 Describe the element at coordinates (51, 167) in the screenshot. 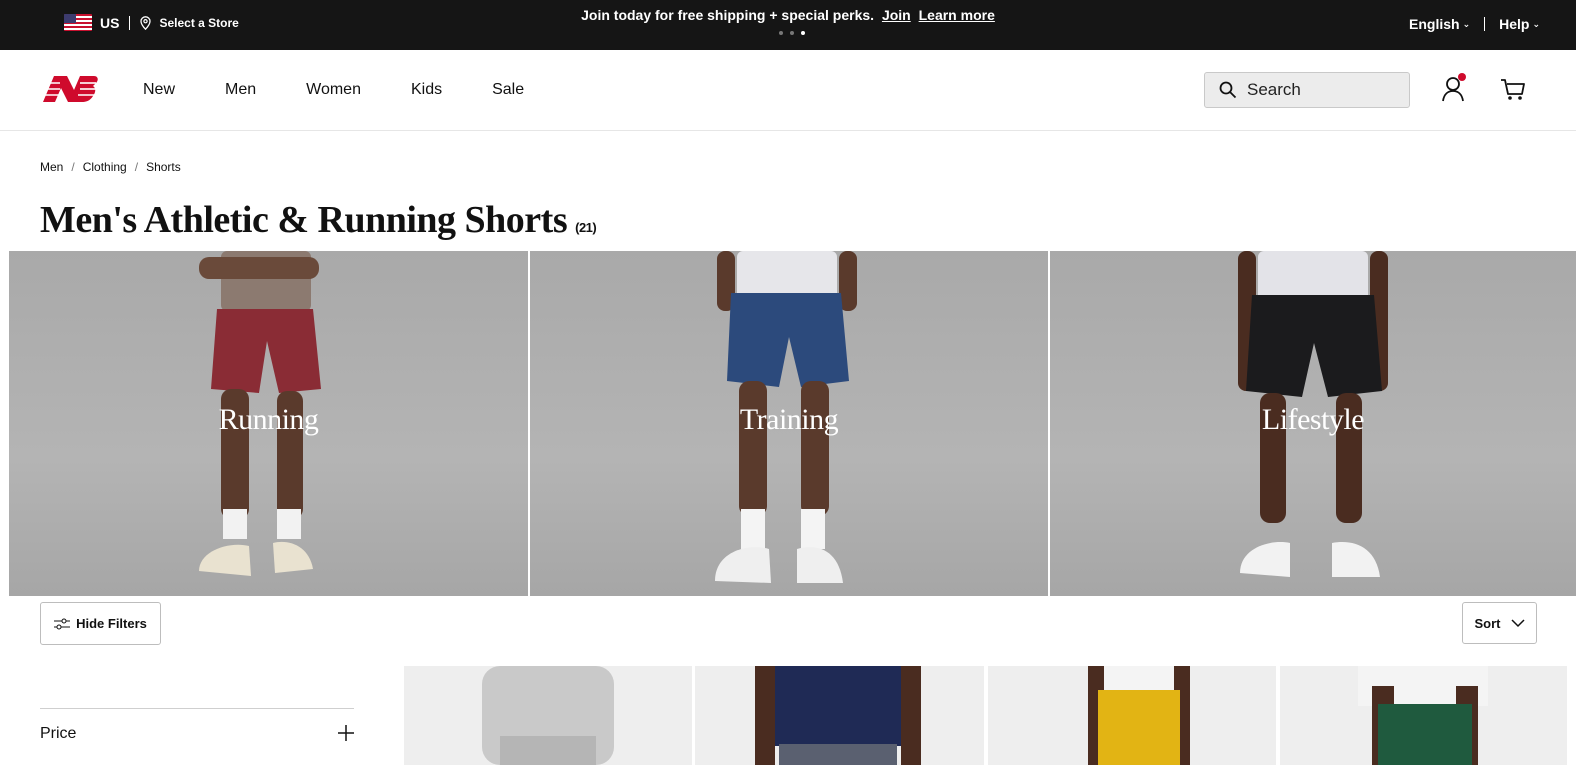

I see `breadcrumb-men: Men` at that location.